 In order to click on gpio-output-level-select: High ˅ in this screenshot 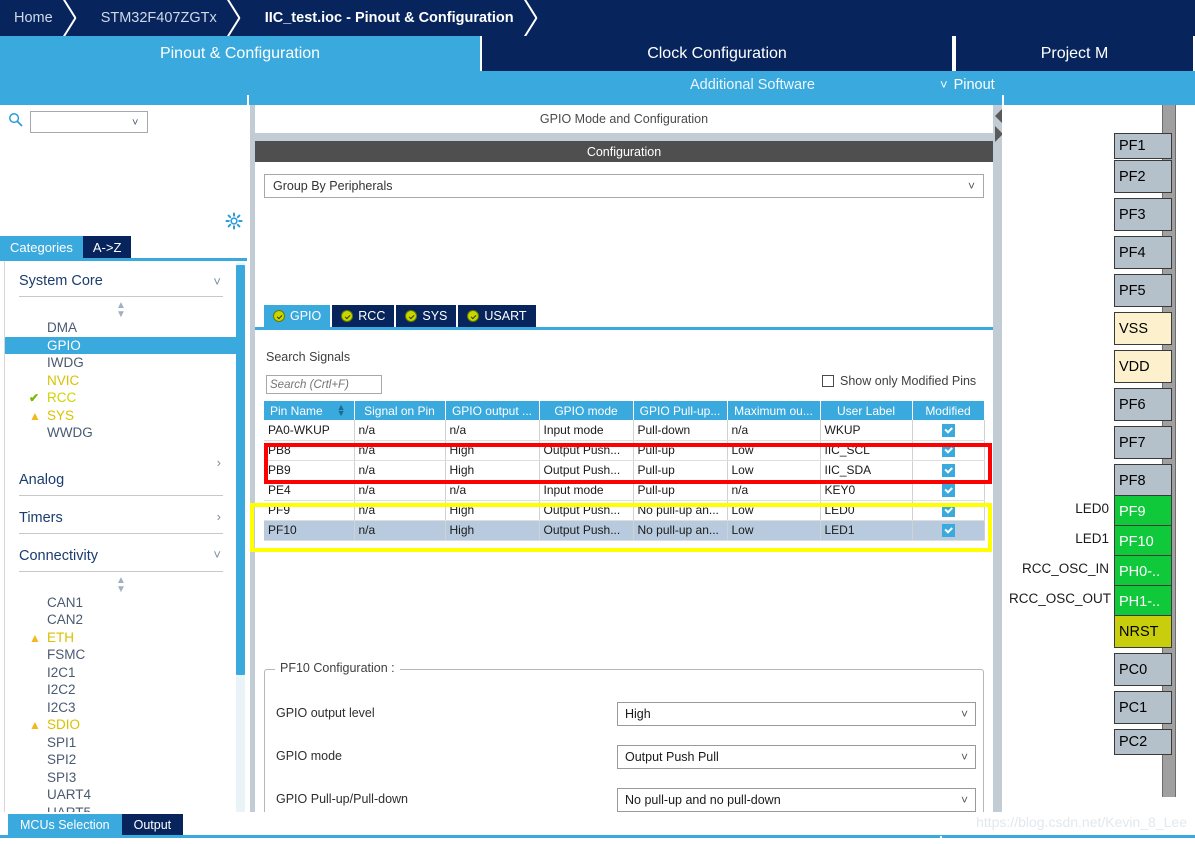, I will do `click(796, 714)`.